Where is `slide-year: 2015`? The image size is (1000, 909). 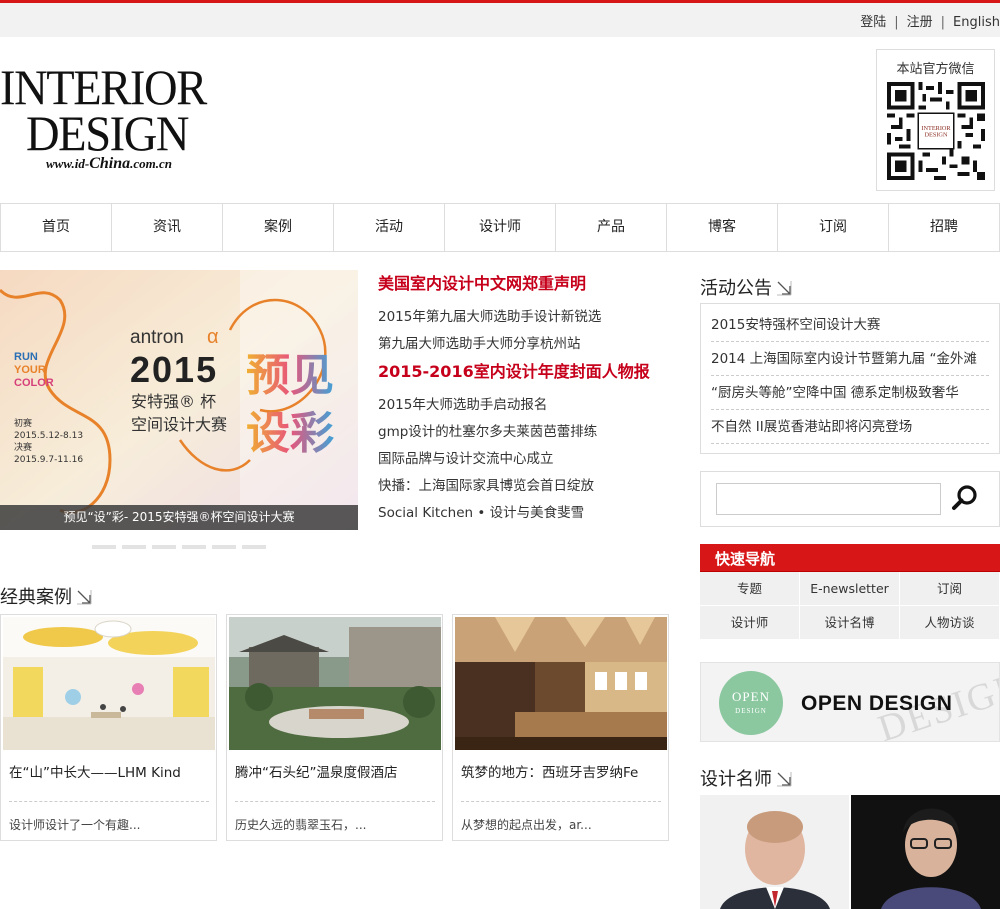 slide-year: 2015 is located at coordinates (174, 369).